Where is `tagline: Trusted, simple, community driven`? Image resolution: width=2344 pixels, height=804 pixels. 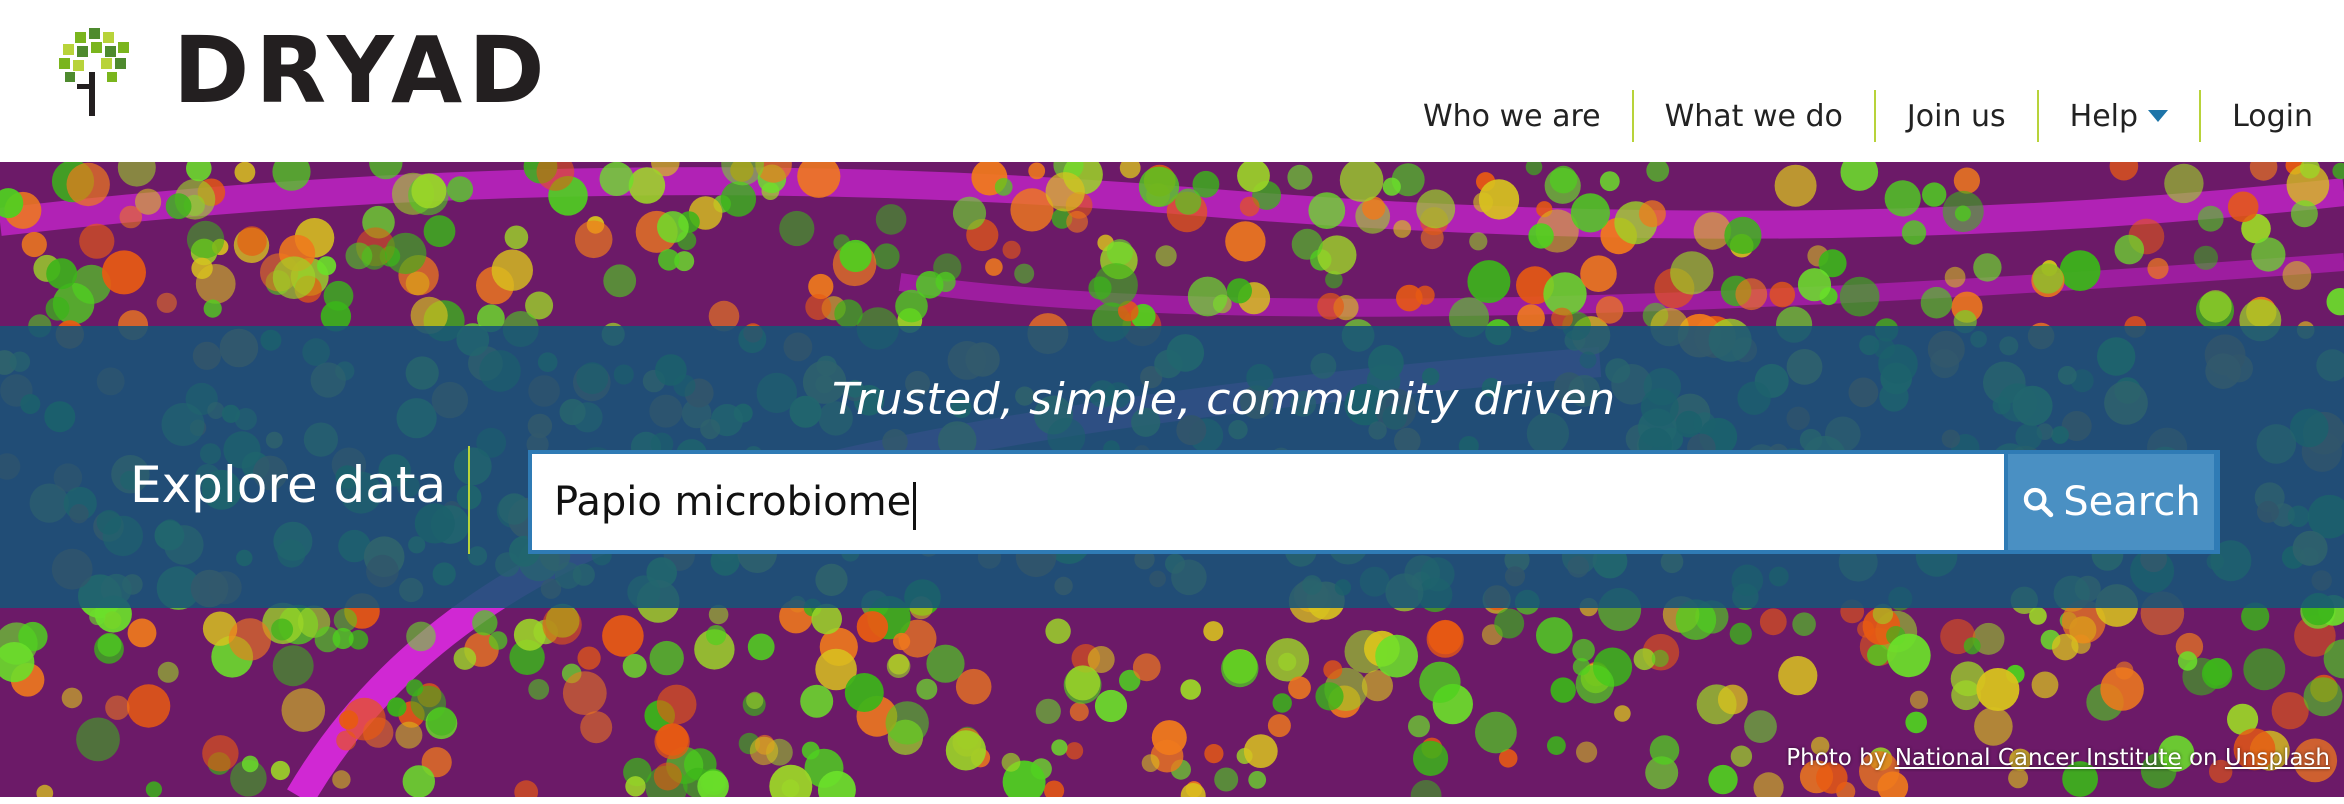
tagline: Trusted, simple, community driven is located at coordinates (1224, 399).